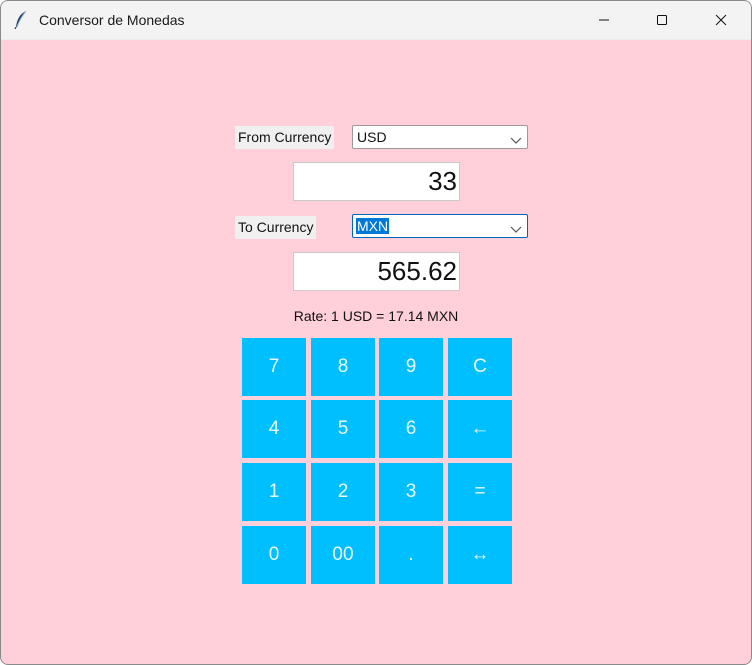 The image size is (752, 665). I want to click on clear-button: C, so click(480, 367).